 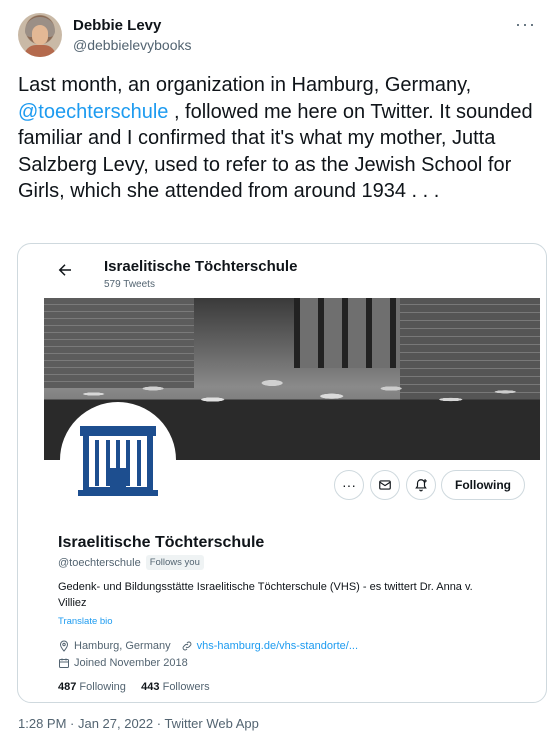 What do you see at coordinates (93, 112) in the screenshot?
I see `mention-link: @toechterschule` at bounding box center [93, 112].